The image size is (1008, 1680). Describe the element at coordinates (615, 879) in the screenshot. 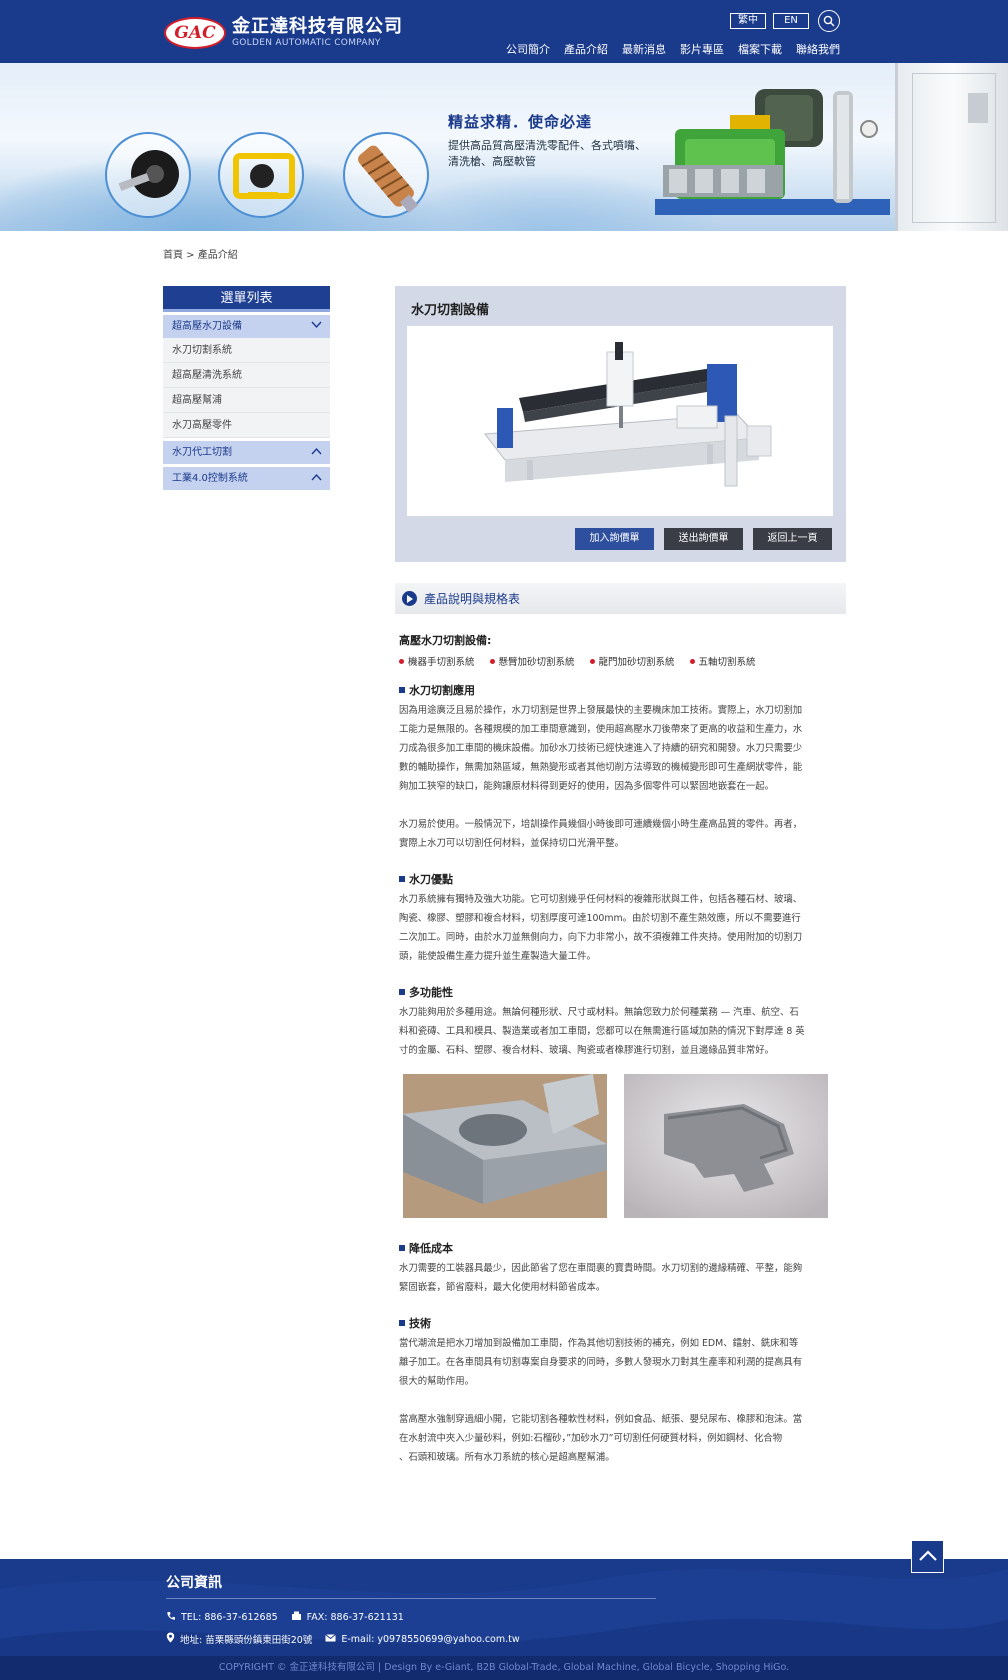

I see `section-title-advantages: 水刀優點` at that location.